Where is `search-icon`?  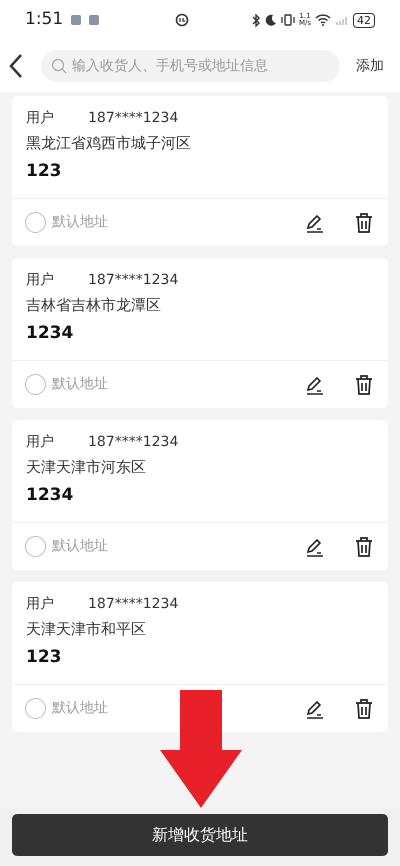 search-icon is located at coordinates (59, 66).